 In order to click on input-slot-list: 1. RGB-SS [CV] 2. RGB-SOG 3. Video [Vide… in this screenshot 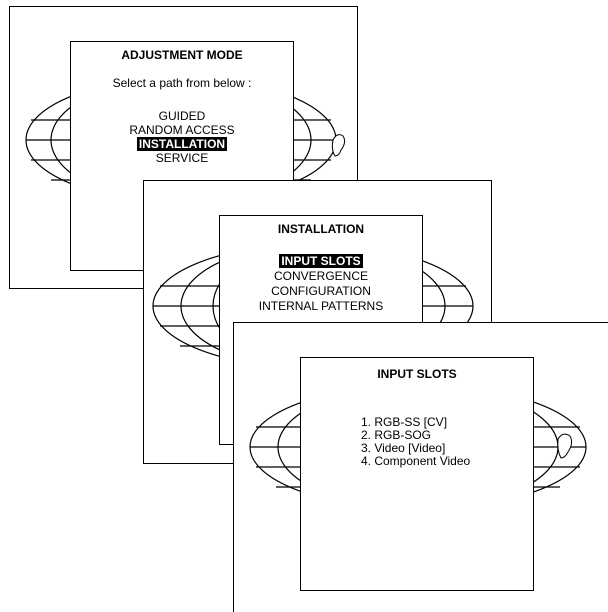, I will do `click(415, 442)`.